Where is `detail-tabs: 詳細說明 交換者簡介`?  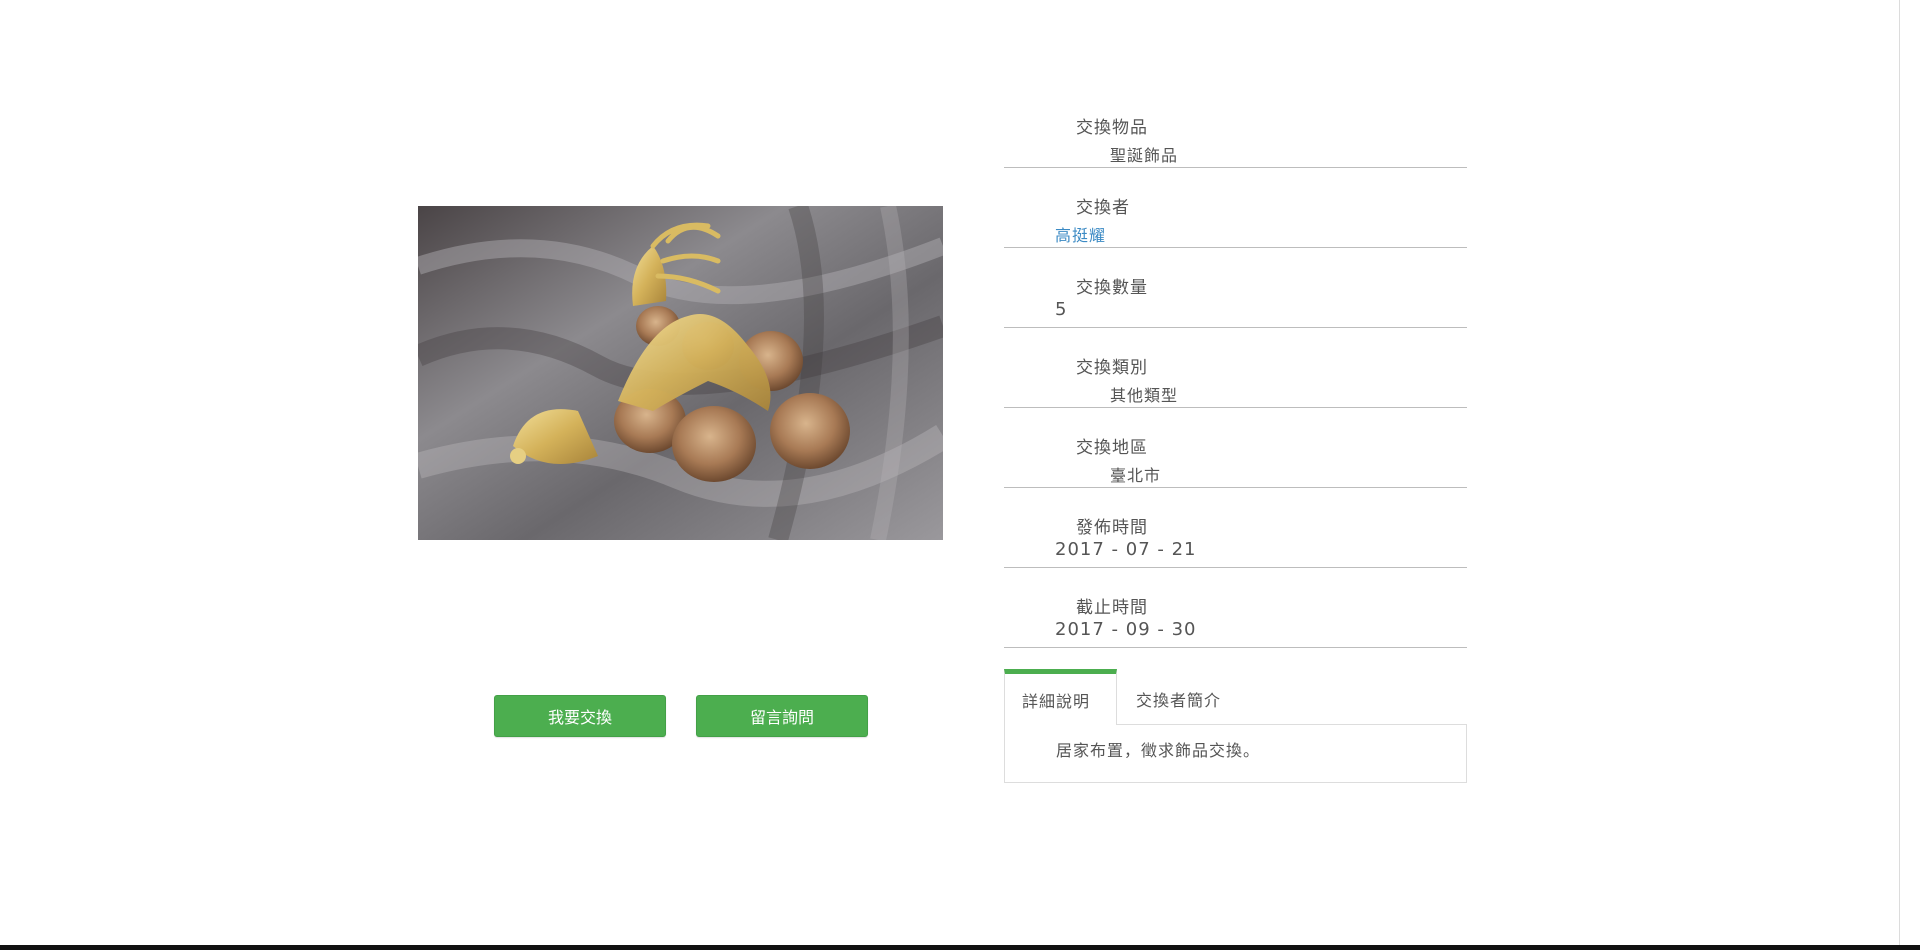
detail-tabs: 詳細說明 交換者簡介 is located at coordinates (1235, 697).